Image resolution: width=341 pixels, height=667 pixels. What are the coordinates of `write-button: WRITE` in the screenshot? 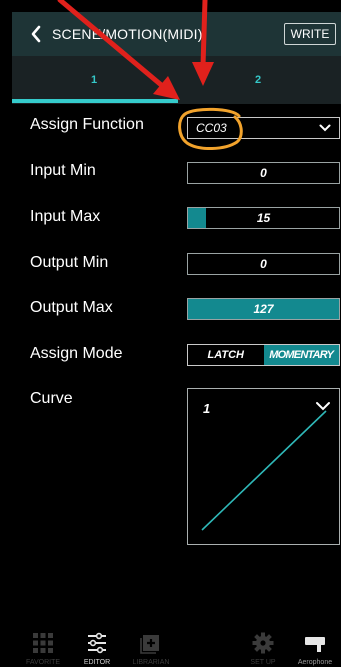 It's located at (310, 34).